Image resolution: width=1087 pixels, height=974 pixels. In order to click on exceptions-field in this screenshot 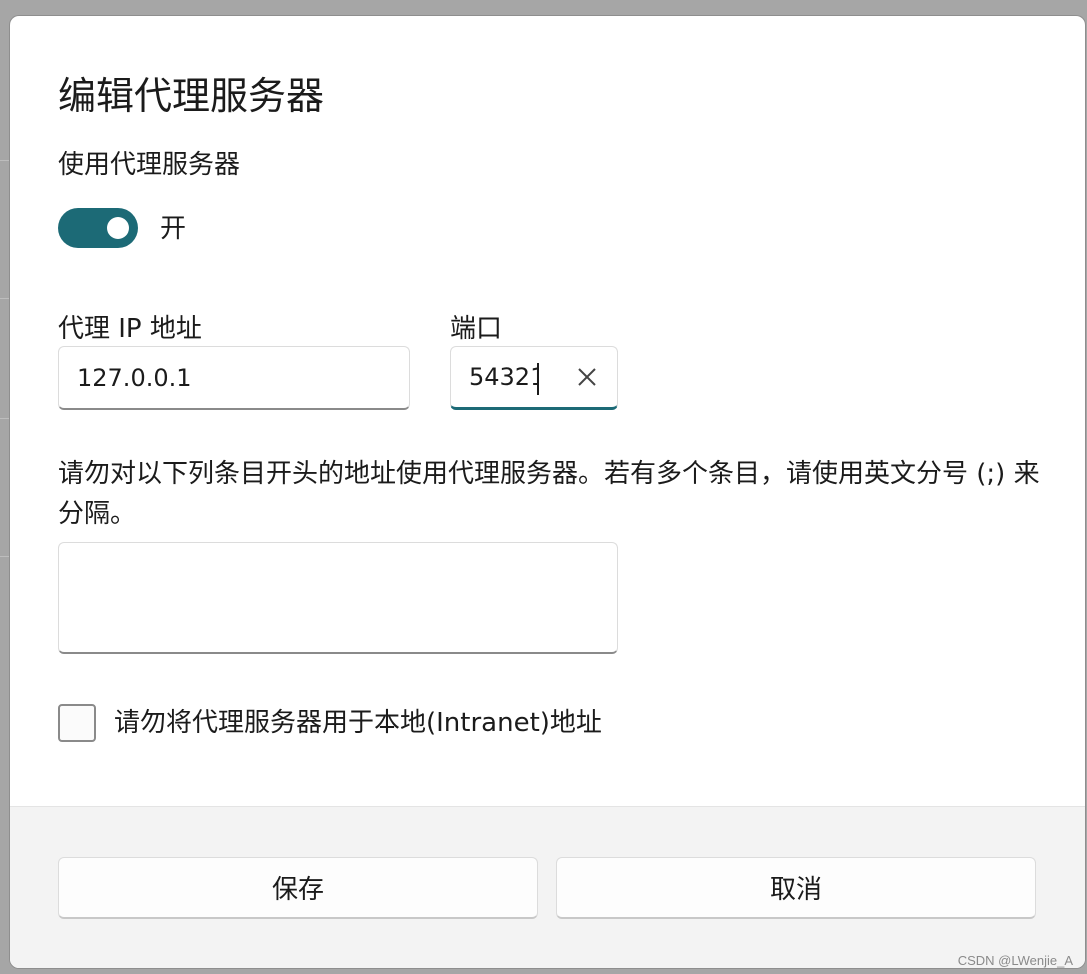, I will do `click(338, 598)`.